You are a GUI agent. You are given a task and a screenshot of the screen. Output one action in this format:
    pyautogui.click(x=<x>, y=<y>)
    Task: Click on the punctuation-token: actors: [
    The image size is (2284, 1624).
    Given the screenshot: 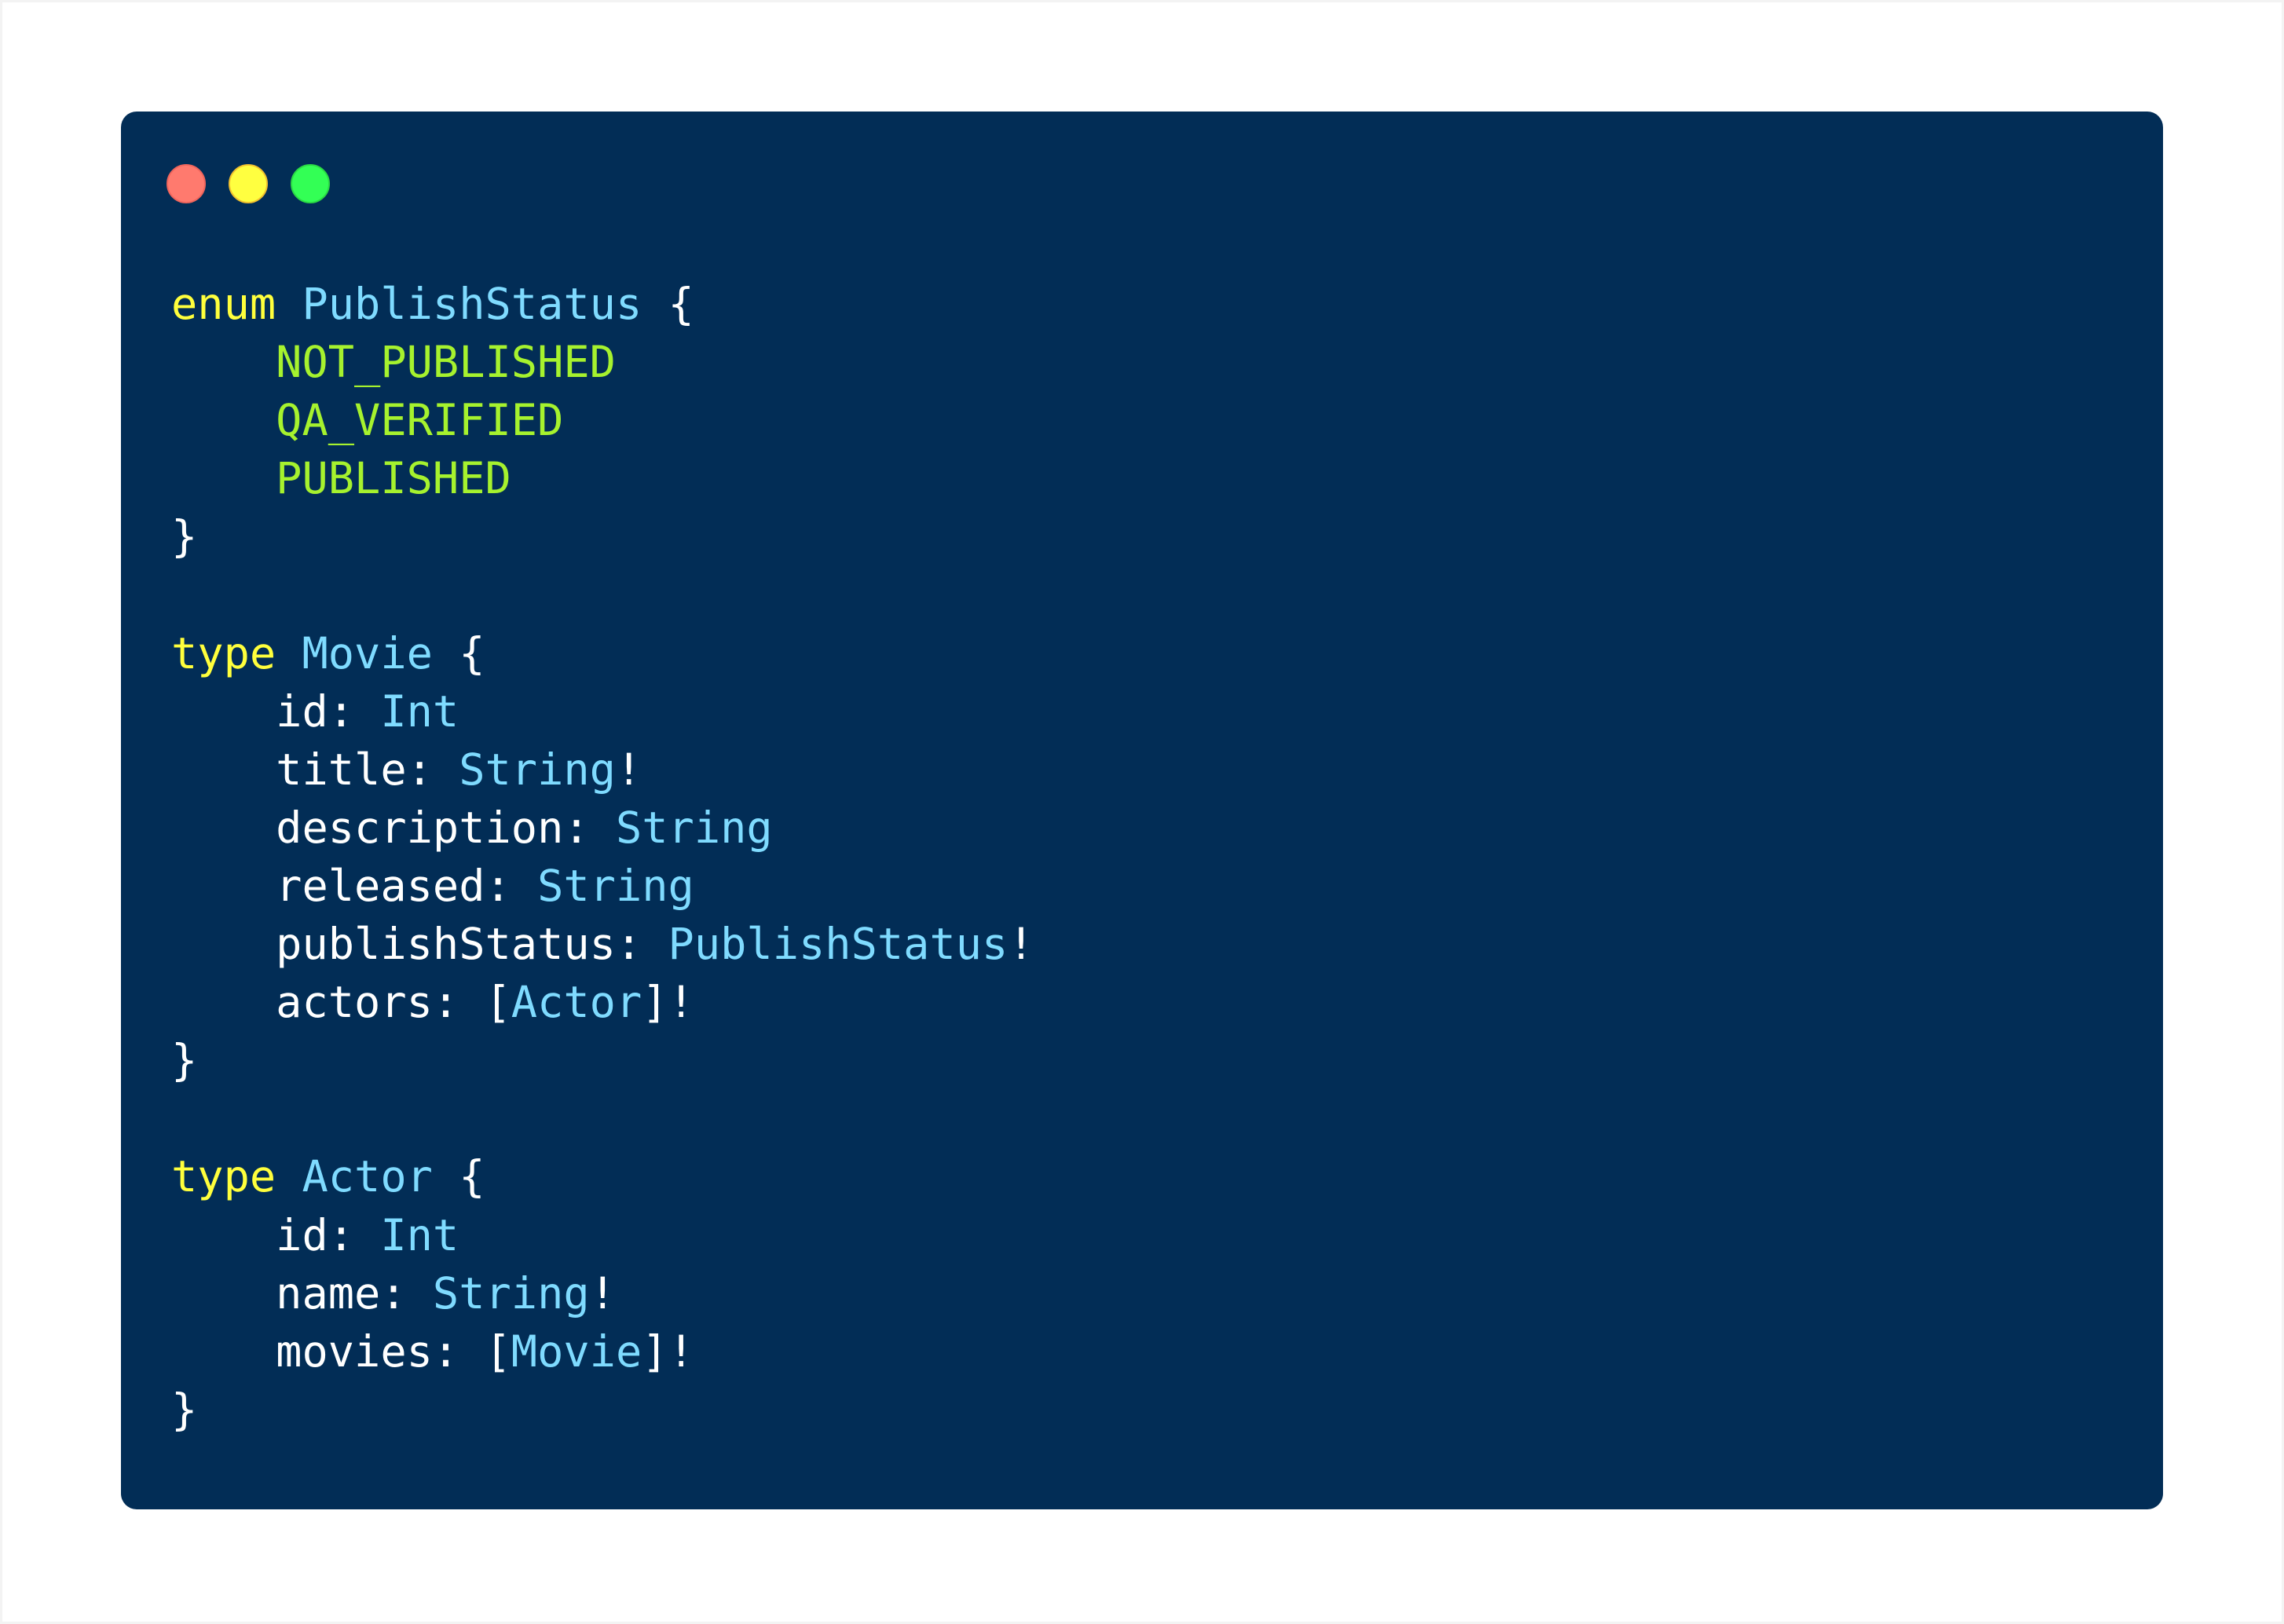 What is the action you would take?
    pyautogui.click(x=341, y=1004)
    